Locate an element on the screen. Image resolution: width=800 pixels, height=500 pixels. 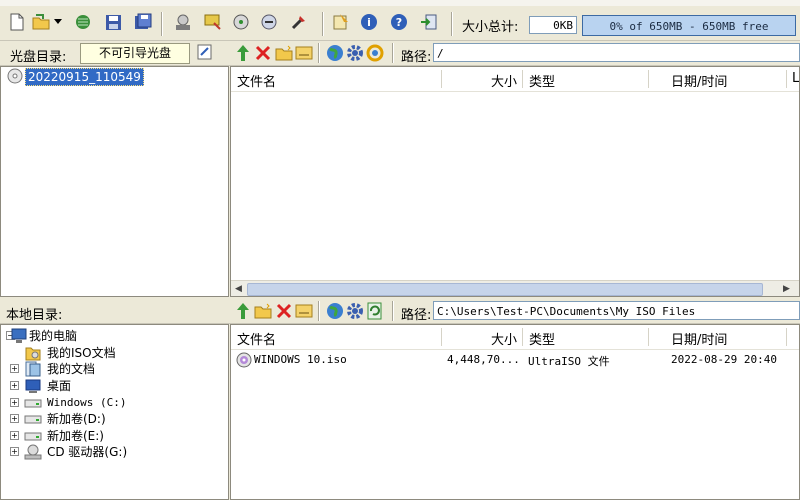
open-button is located at coordinates (41, 22).